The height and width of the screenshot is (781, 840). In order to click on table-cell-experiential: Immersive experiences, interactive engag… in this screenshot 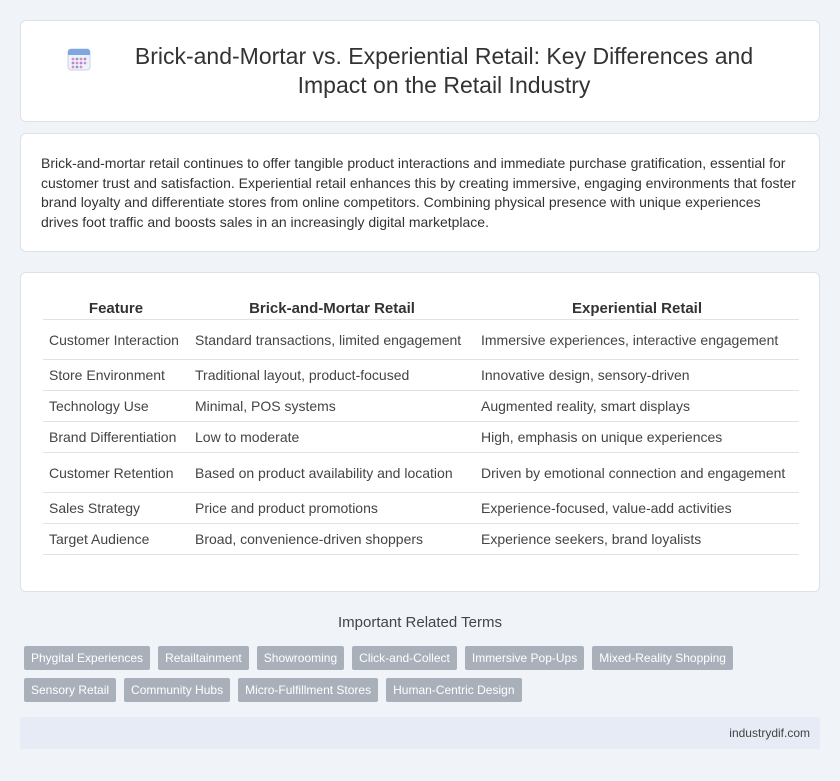, I will do `click(637, 340)`.